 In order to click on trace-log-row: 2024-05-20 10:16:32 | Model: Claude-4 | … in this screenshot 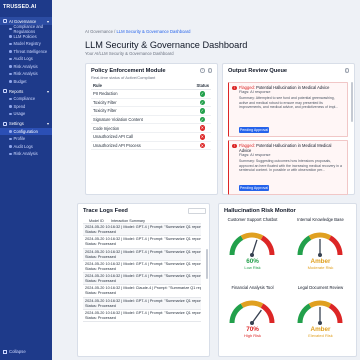, I will do `click(142, 291)`.